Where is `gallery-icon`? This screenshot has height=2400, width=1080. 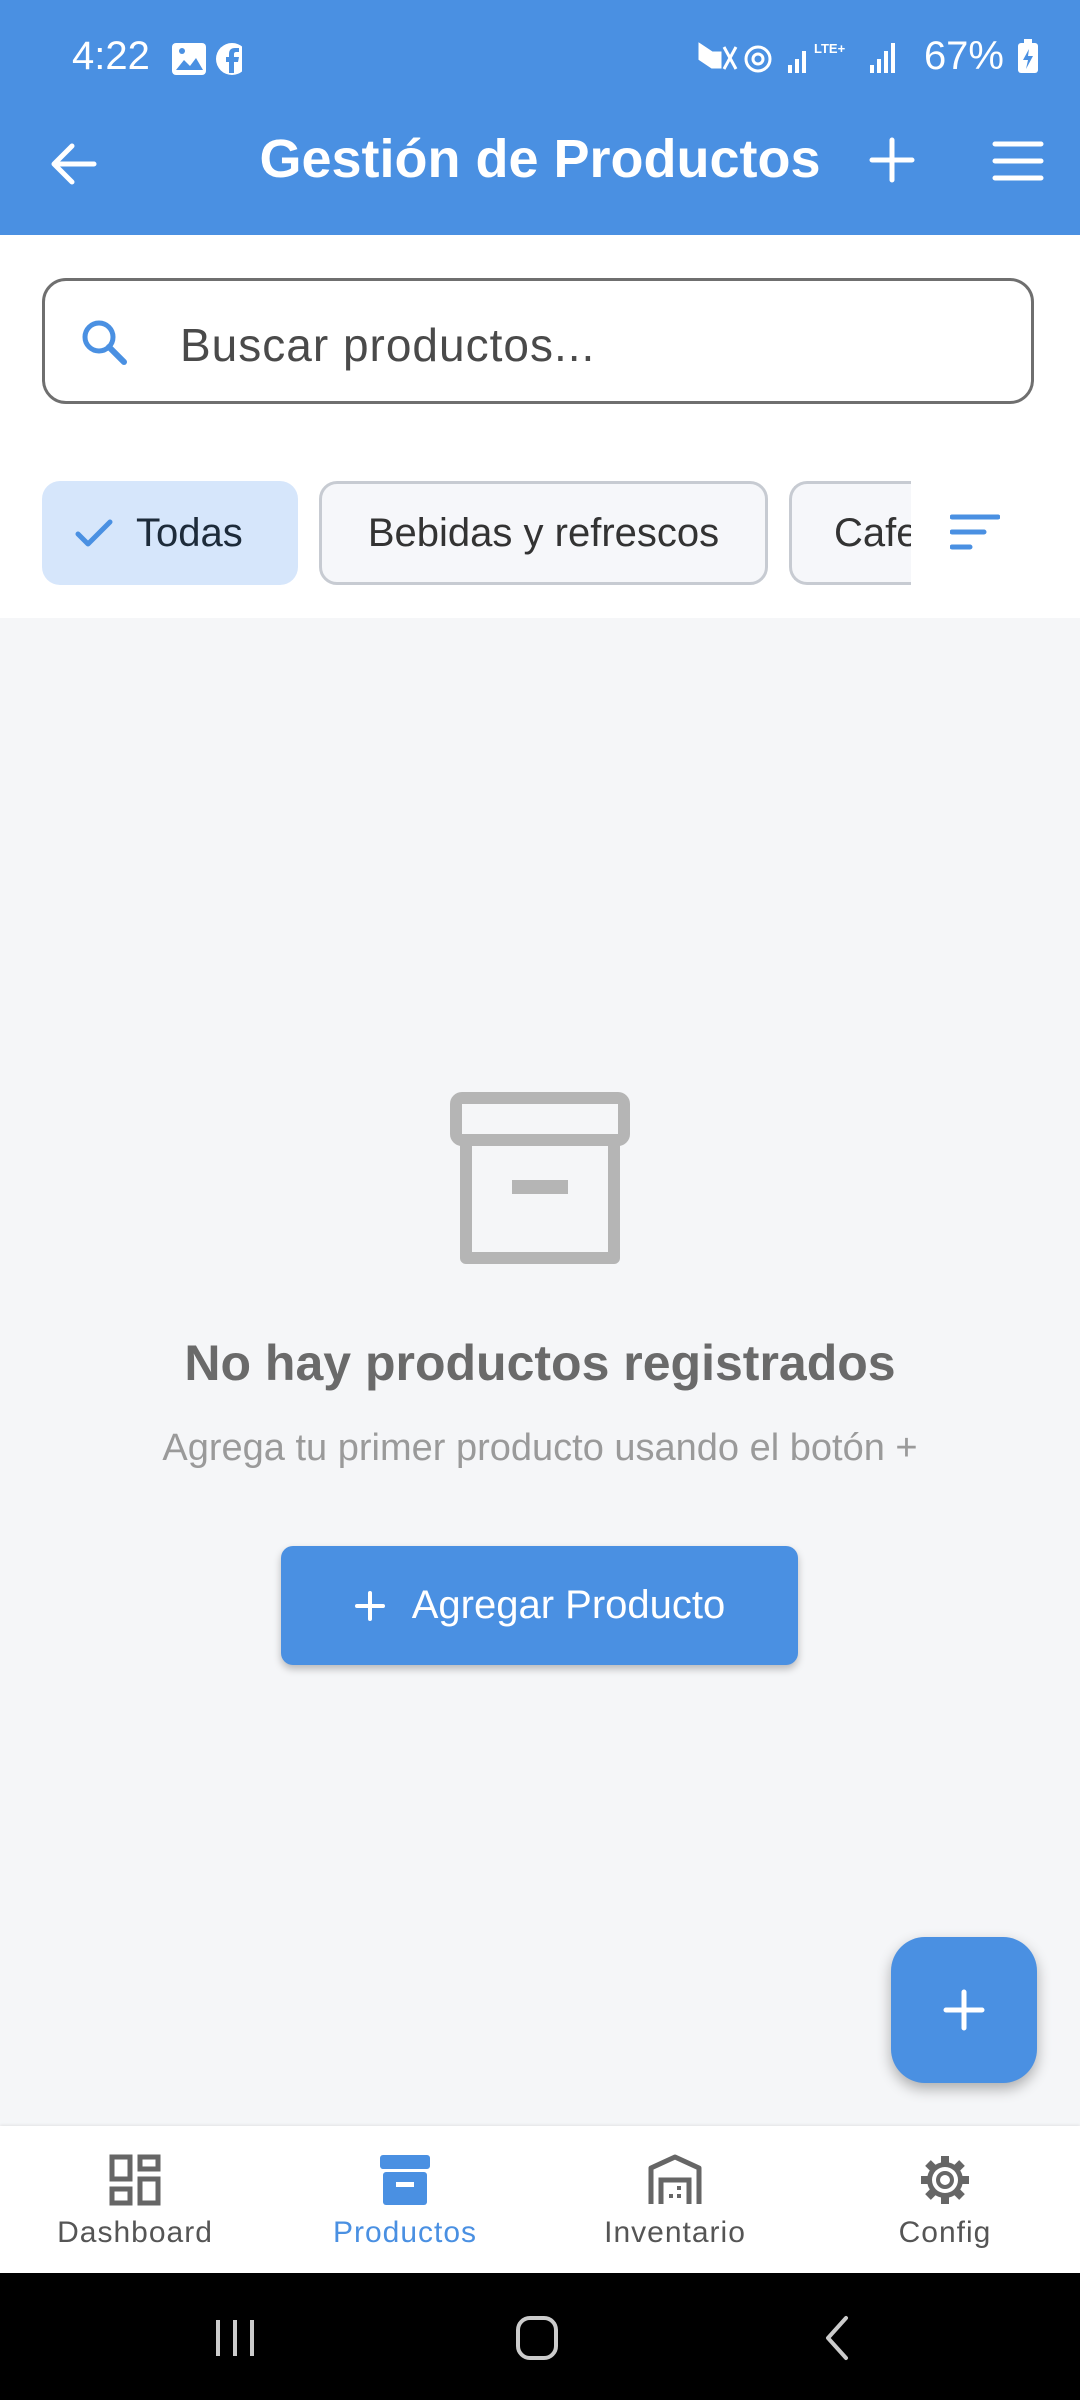
gallery-icon is located at coordinates (189, 59).